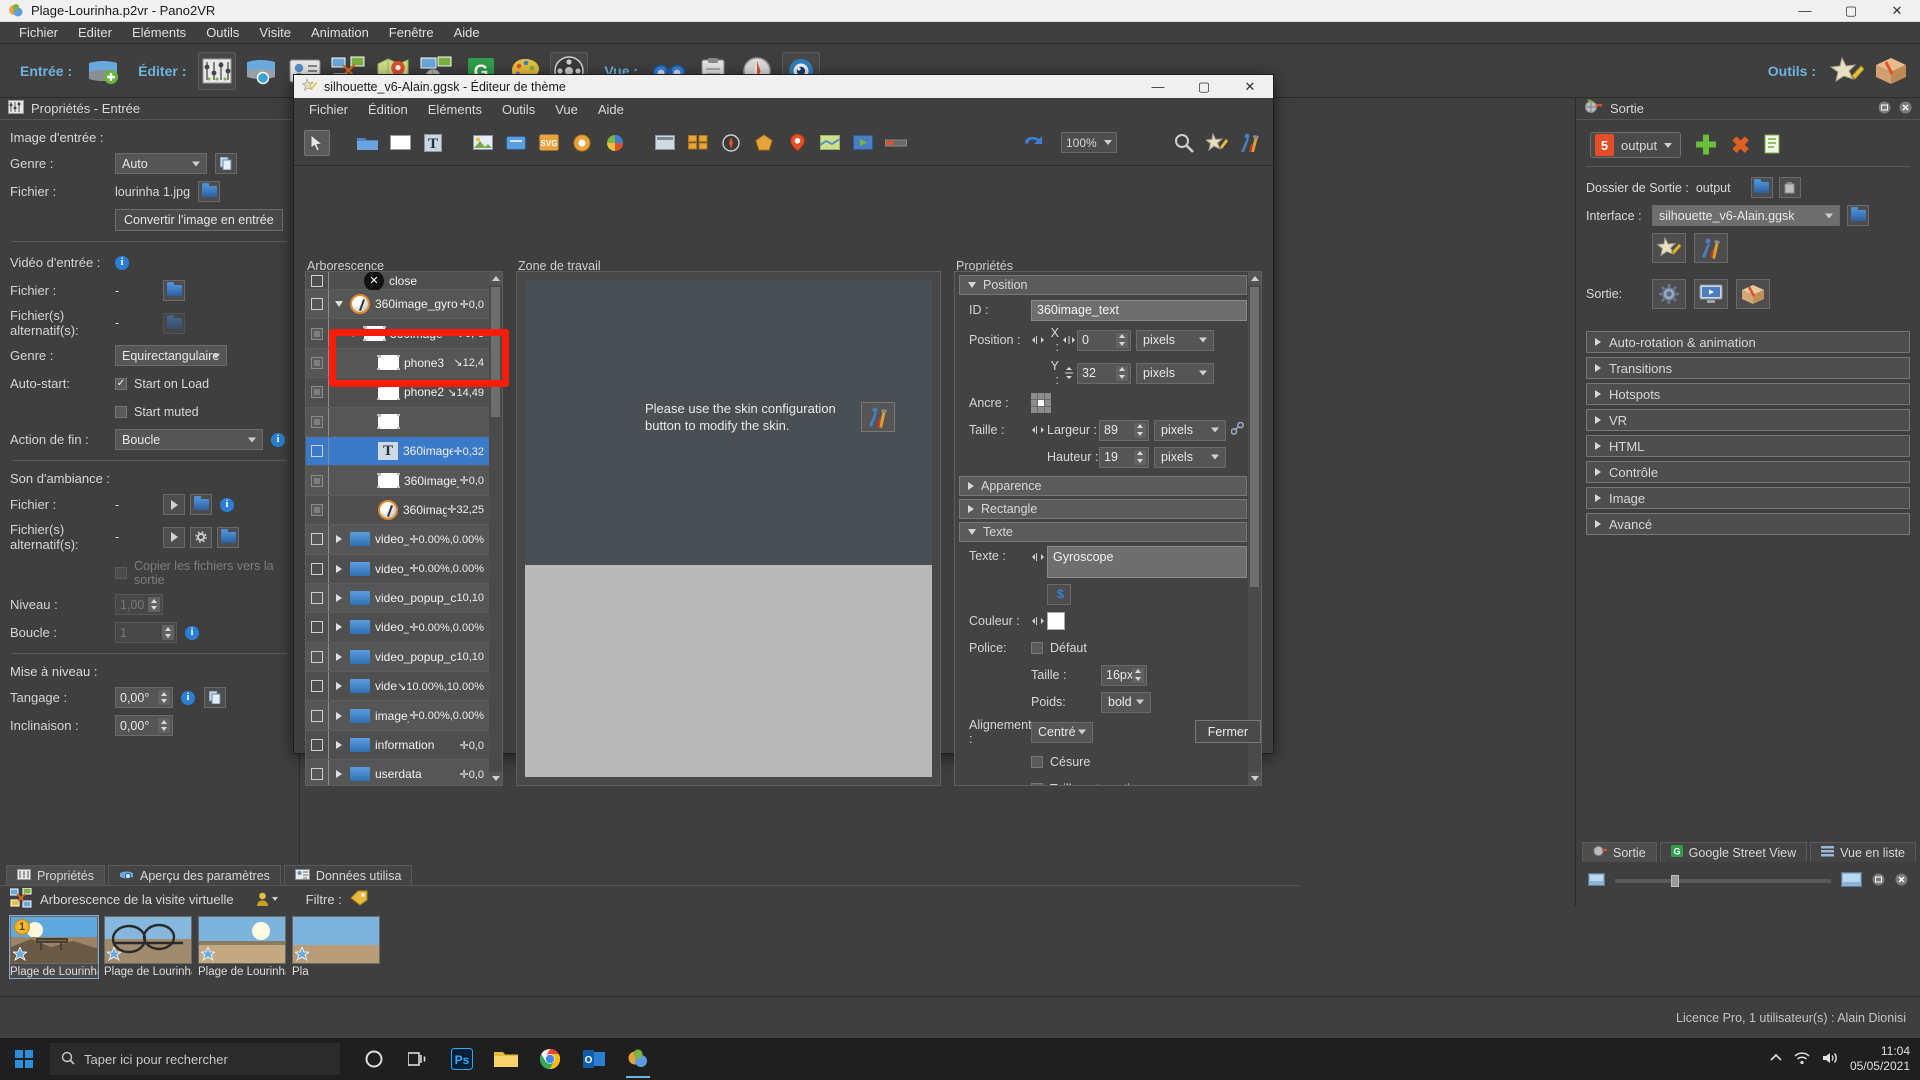 This screenshot has height=1080, width=1920. What do you see at coordinates (397, 745) in the screenshot?
I see `tree-row: information ✛0,0` at bounding box center [397, 745].